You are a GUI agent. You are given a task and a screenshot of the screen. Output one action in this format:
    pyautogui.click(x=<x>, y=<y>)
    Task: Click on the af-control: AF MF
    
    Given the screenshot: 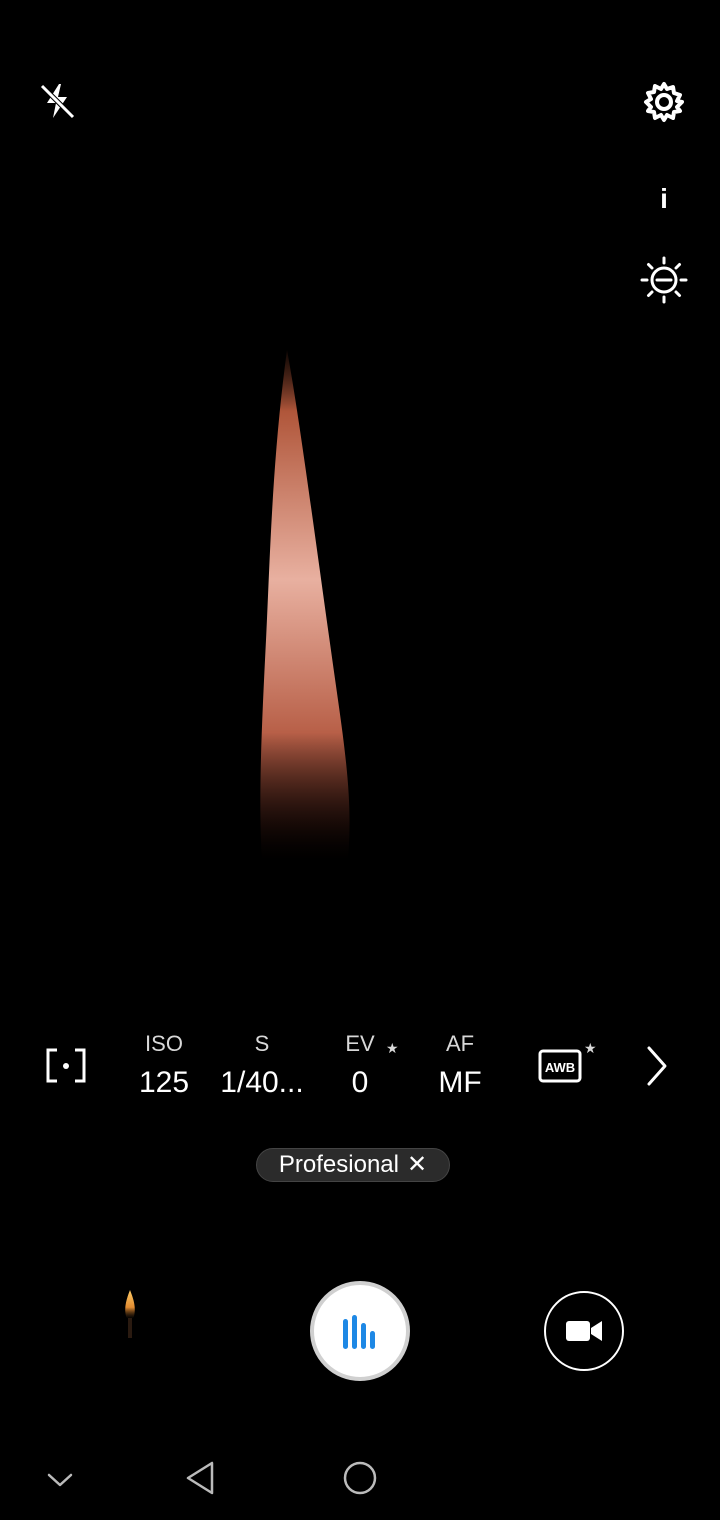 What is the action you would take?
    pyautogui.click(x=460, y=1070)
    